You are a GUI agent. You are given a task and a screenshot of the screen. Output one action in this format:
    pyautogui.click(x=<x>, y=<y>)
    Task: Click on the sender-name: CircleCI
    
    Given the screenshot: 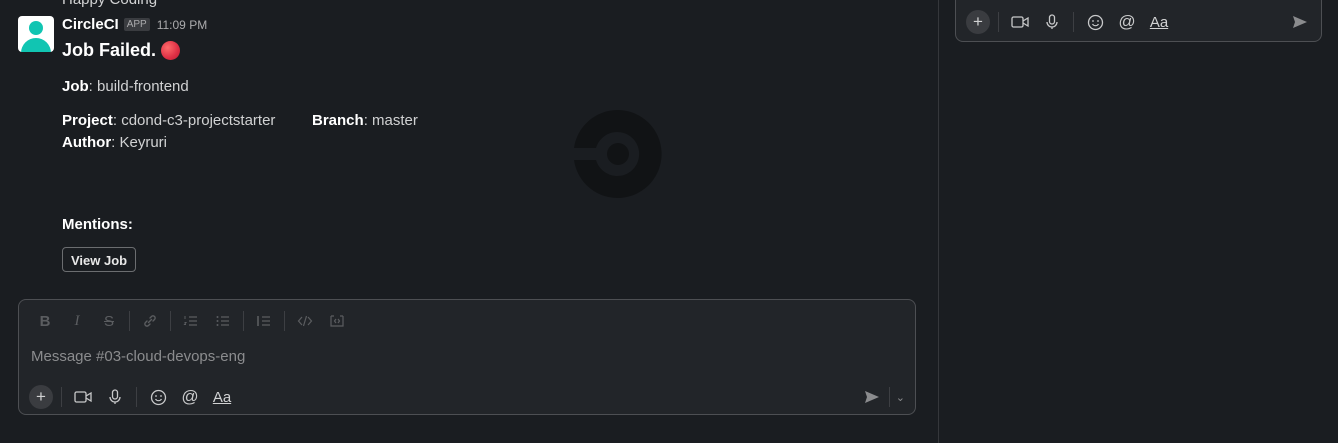 What is the action you would take?
    pyautogui.click(x=90, y=24)
    